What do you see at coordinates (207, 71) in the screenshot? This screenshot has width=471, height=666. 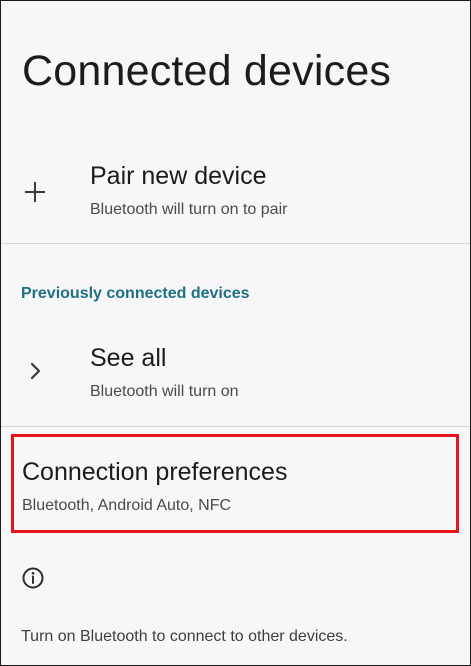 I see `page-title: Connected devices` at bounding box center [207, 71].